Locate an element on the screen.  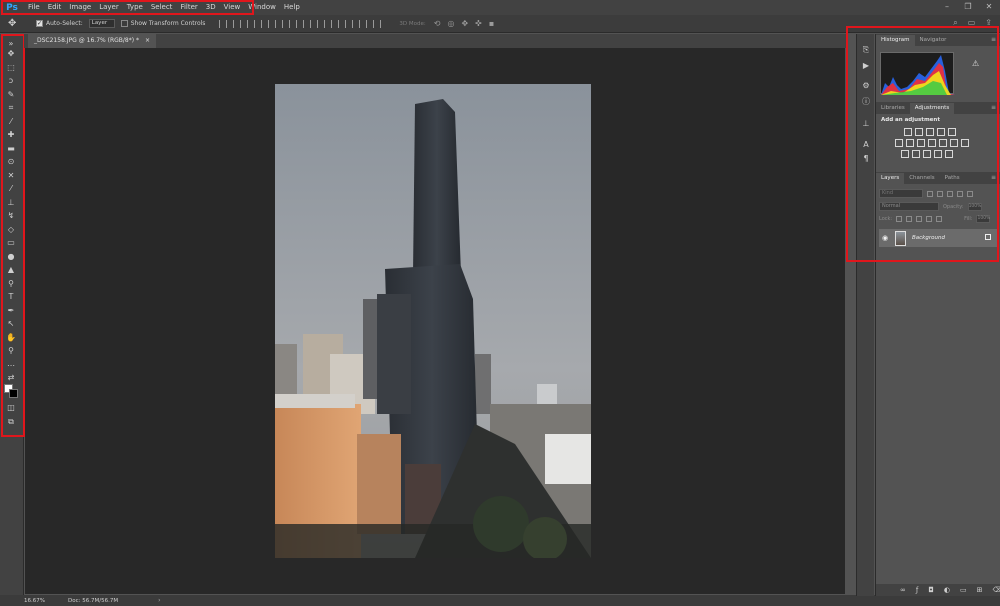
type-tool-icon: T is located at coordinates (11, 297).